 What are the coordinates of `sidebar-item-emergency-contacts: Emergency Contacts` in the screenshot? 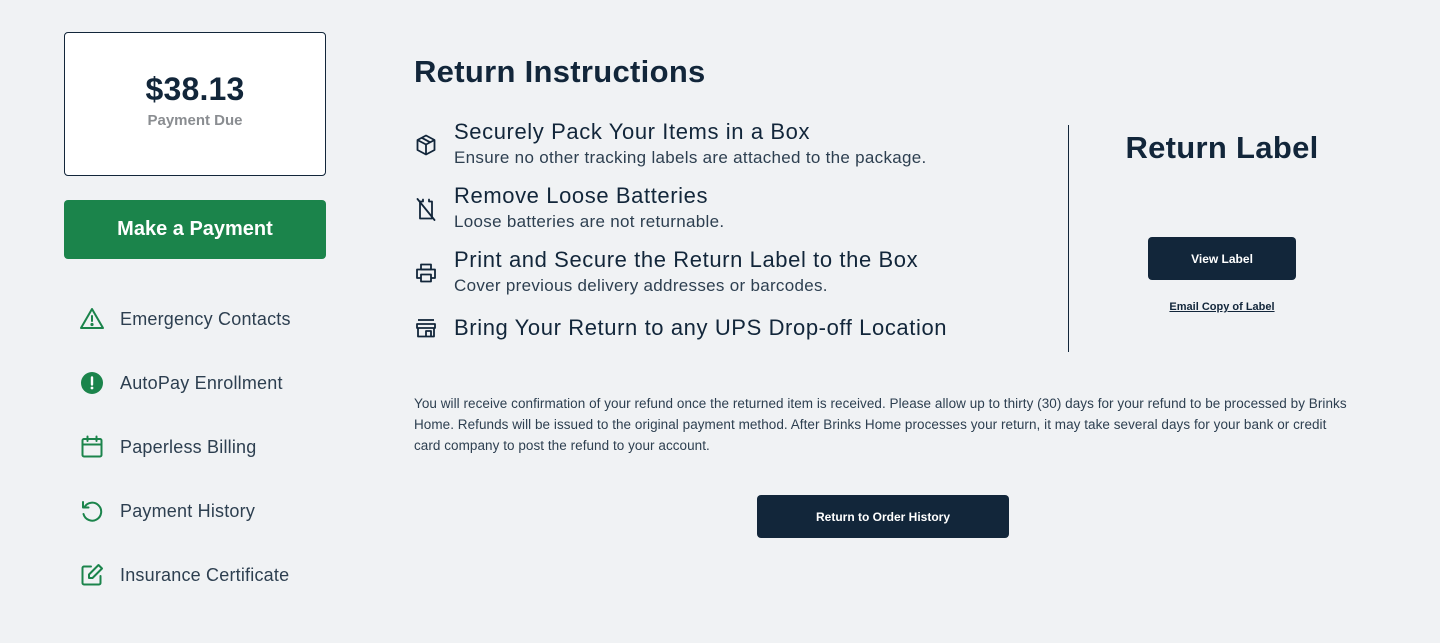 It's located at (208, 319).